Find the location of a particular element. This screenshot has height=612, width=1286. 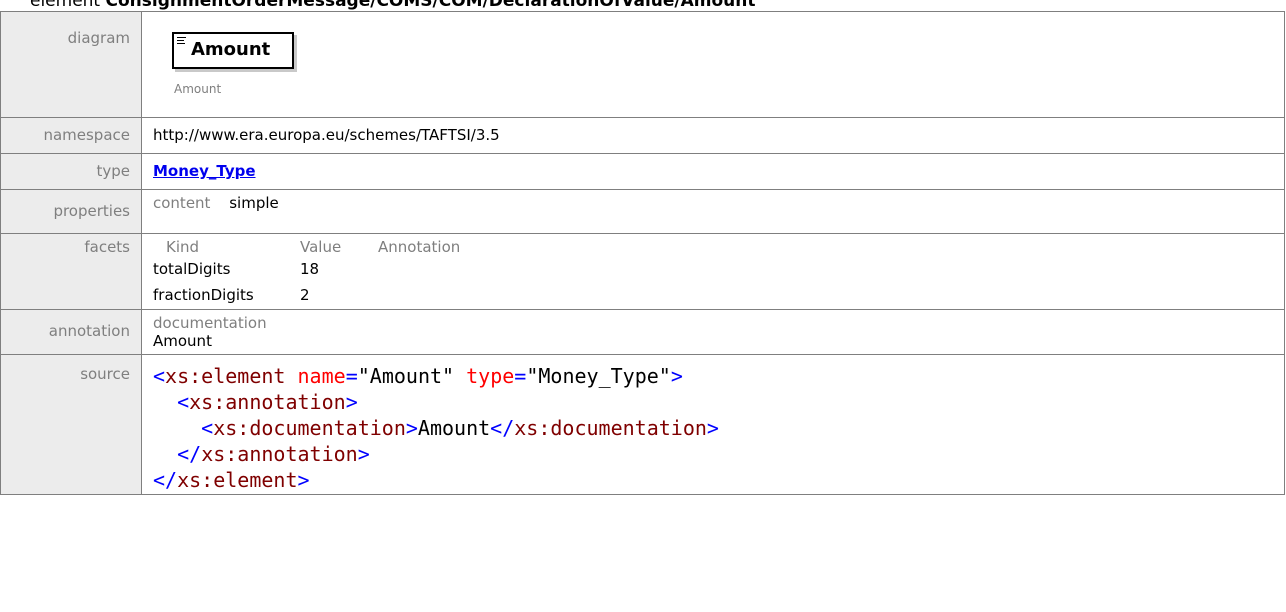

diagram-element-name: Amount is located at coordinates (231, 49).